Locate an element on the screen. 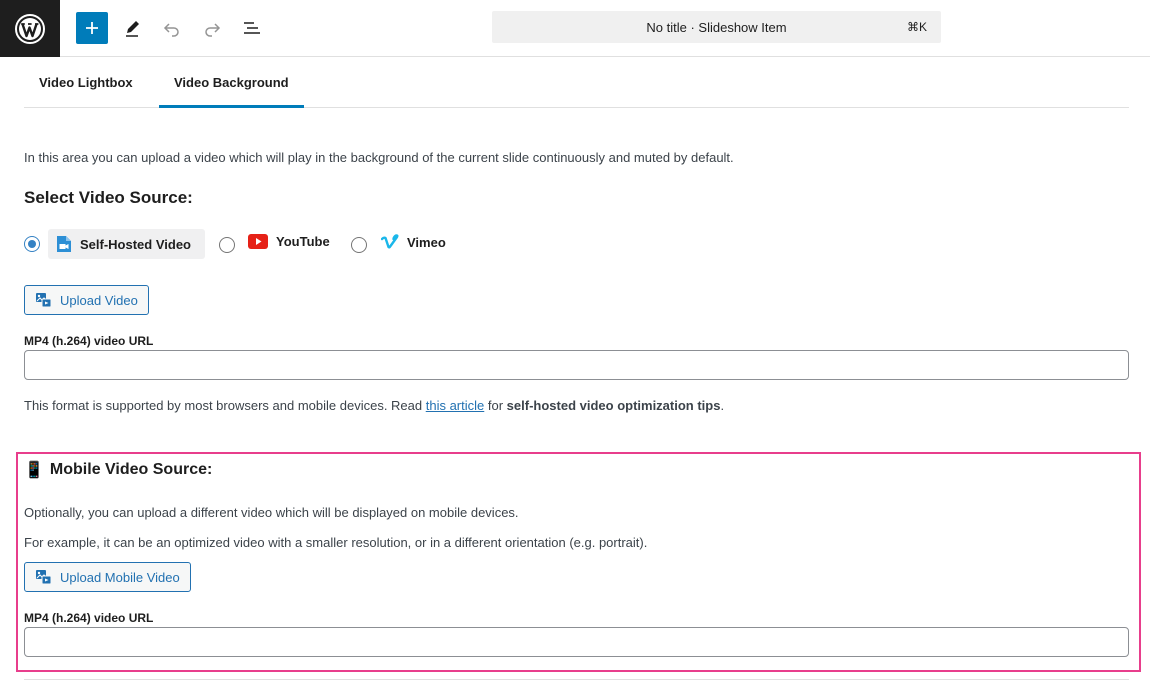 The image size is (1150, 691). option-youtube: YouTube is located at coordinates (289, 241).